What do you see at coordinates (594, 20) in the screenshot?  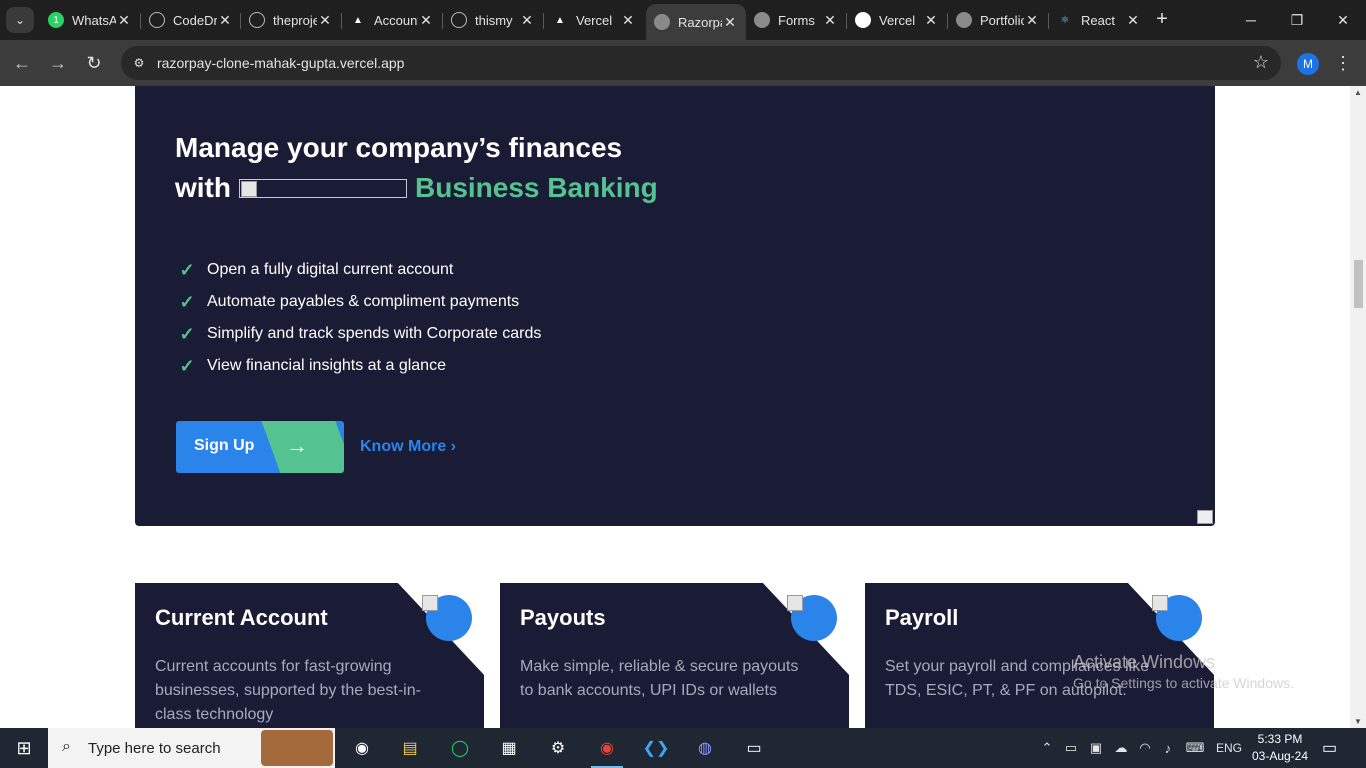 I see `tab-vercel: ▲ Vercel ✕` at bounding box center [594, 20].